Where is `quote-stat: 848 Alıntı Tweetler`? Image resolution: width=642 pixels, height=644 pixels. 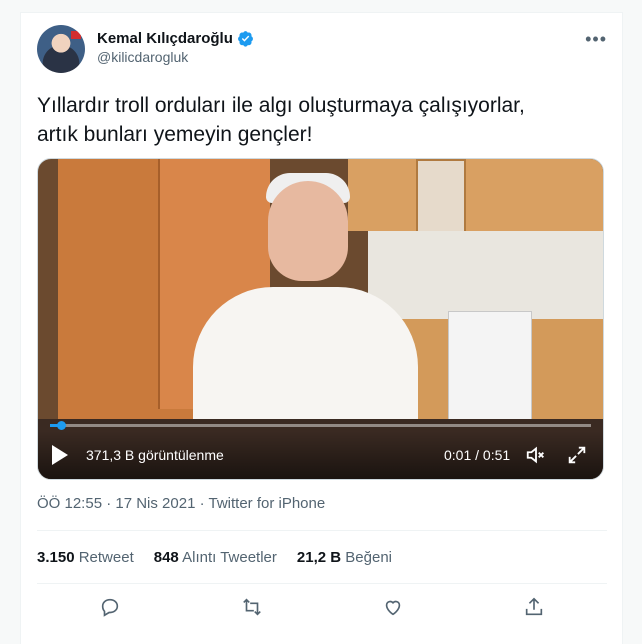
quote-stat: 848 Alıntı Tweetler is located at coordinates (215, 557).